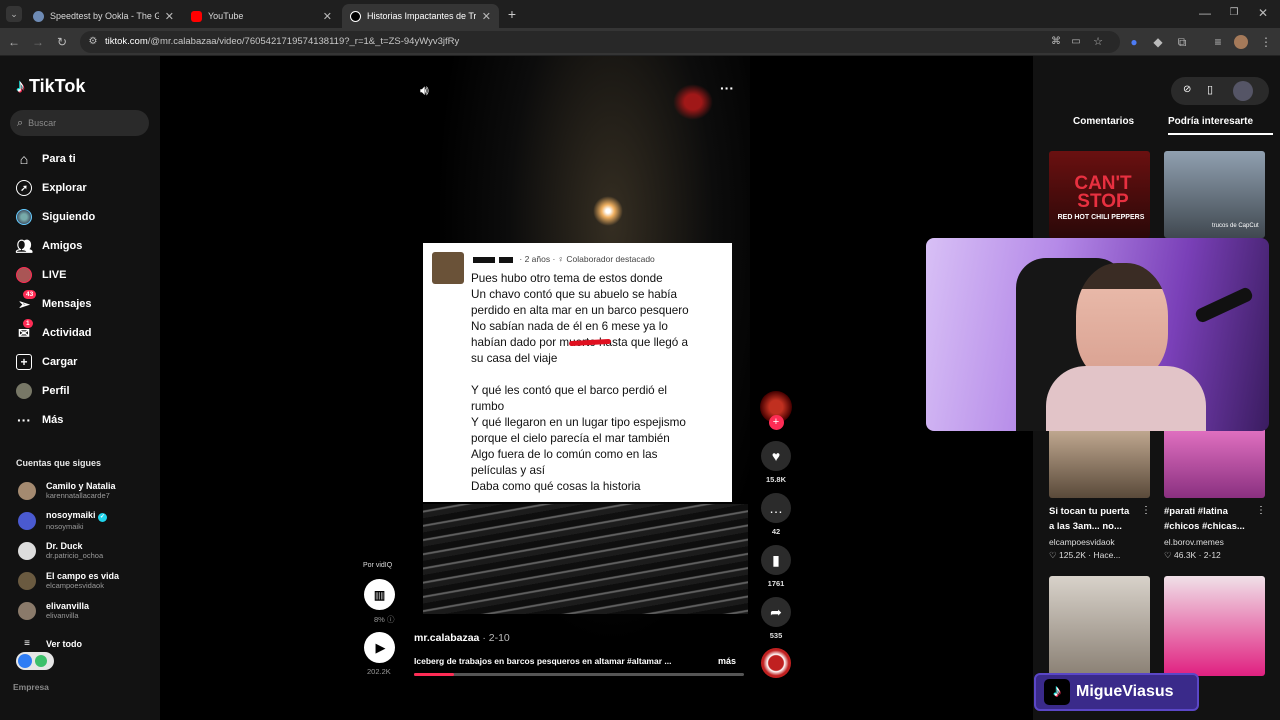 This screenshot has width=1280, height=720. I want to click on minimize-icon: —, so click(1205, 13).